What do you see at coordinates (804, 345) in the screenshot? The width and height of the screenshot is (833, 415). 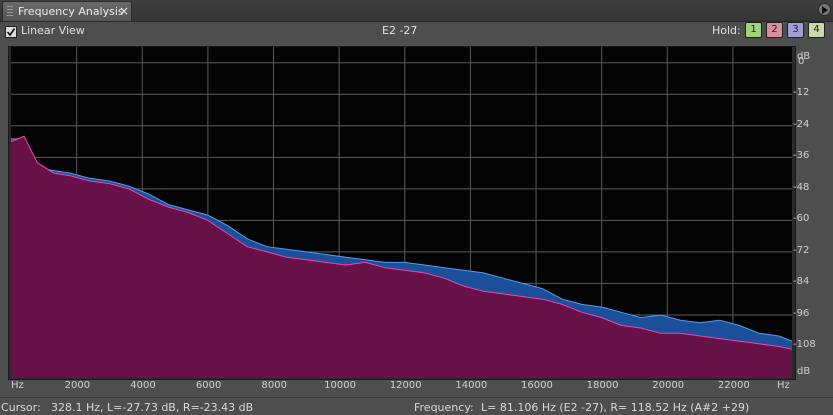 I see `y-tick-label: -108` at bounding box center [804, 345].